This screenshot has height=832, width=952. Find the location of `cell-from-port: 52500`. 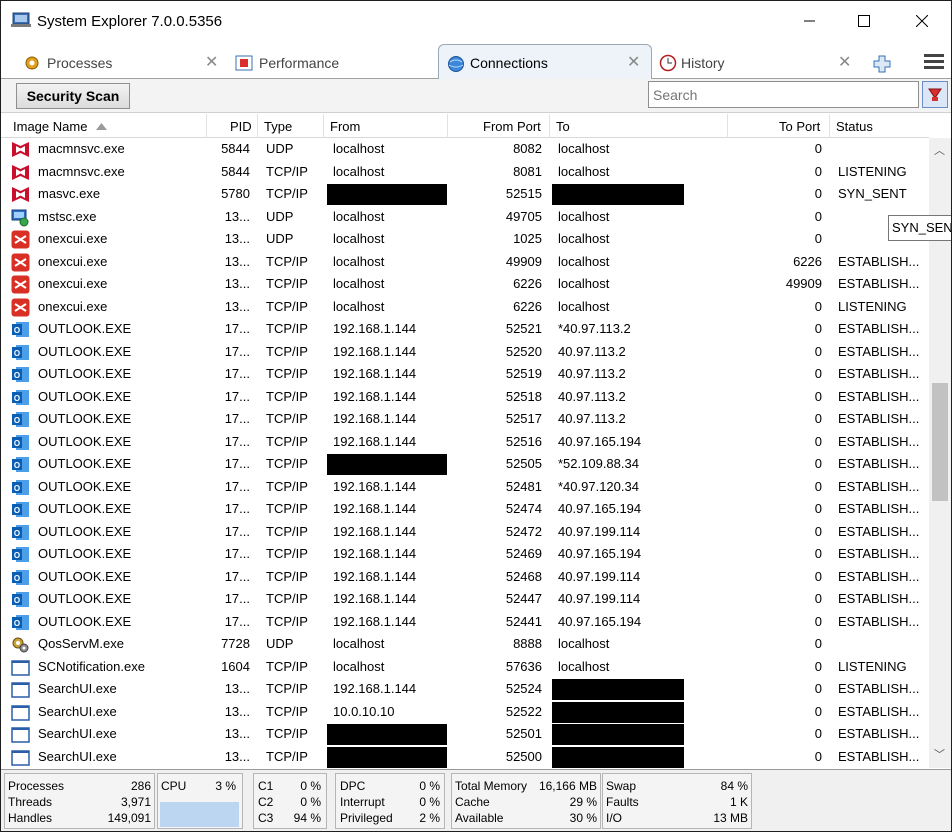

cell-from-port: 52500 is located at coordinates (523, 756).